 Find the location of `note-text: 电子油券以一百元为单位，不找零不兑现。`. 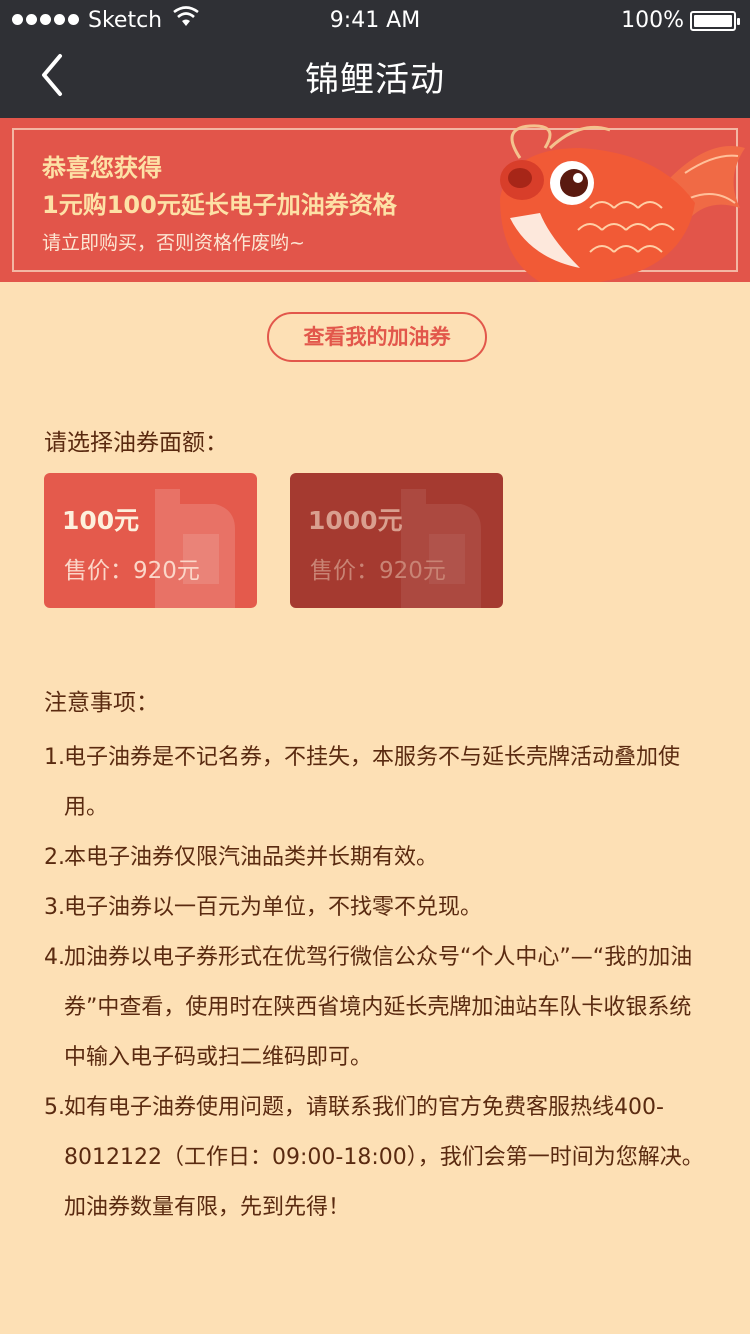

note-text: 电子油券以一百元为单位，不找零不兑现。 is located at coordinates (273, 907).